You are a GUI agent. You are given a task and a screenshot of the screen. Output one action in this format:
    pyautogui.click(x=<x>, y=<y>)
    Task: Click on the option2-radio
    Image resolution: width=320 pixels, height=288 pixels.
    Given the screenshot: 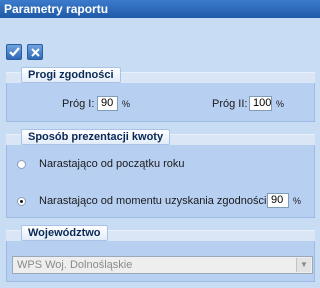 What is the action you would take?
    pyautogui.click(x=21, y=201)
    